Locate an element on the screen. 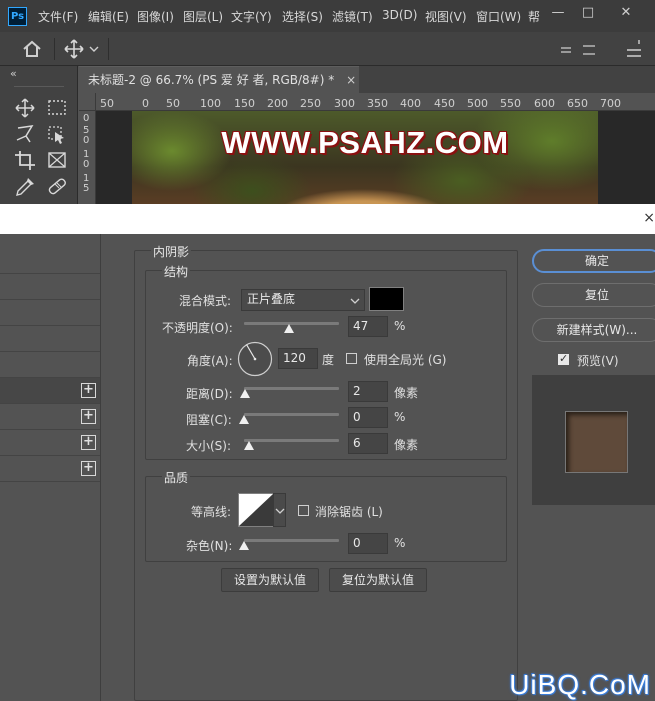 Image resolution: width=655 pixels, height=701 pixels. close-window-button: ✕ is located at coordinates (626, 14).